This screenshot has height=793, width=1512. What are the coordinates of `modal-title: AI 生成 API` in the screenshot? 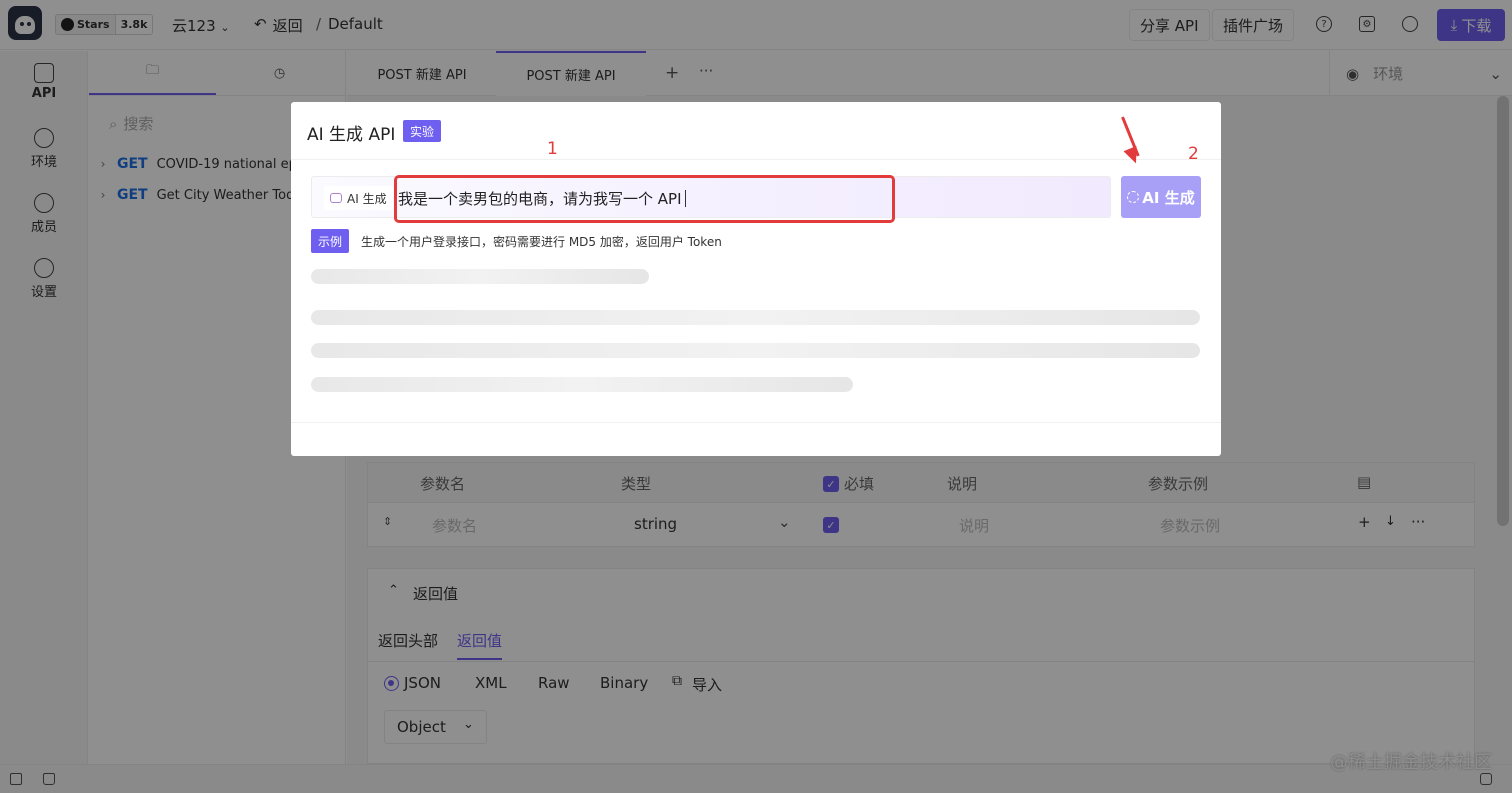 It's located at (351, 135).